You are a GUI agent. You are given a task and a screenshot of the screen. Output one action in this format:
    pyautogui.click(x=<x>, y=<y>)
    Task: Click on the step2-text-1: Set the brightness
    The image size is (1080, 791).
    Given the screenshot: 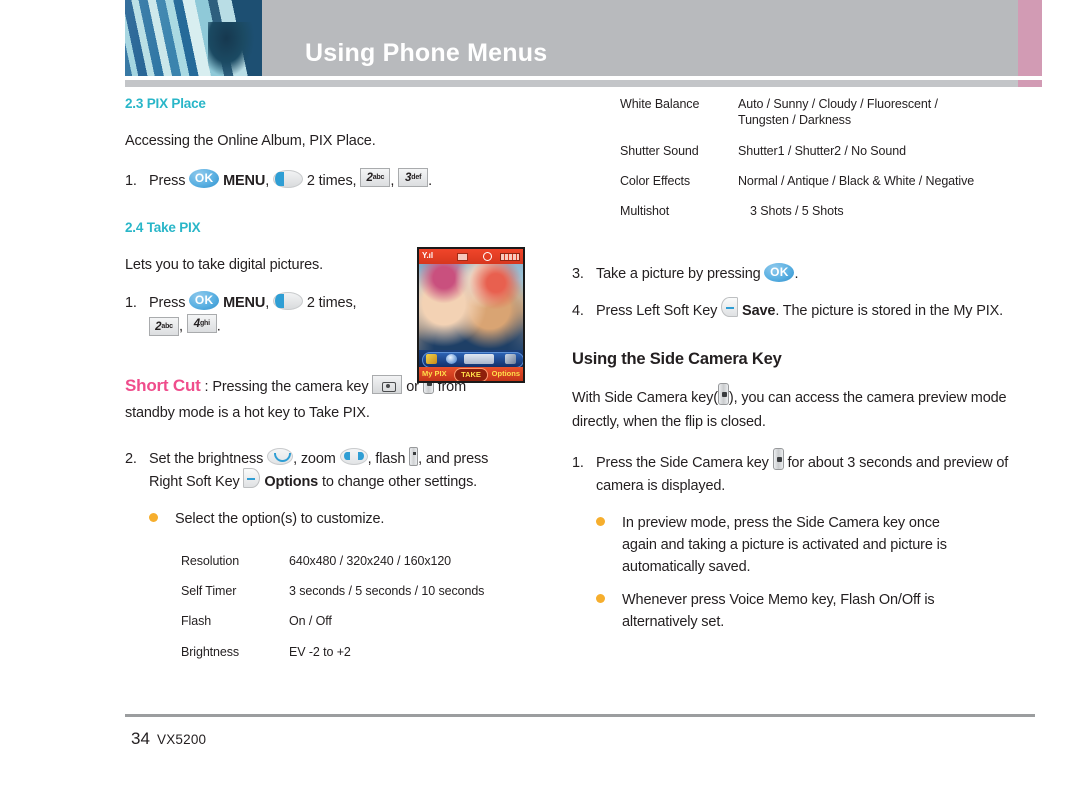 What is the action you would take?
    pyautogui.click(x=206, y=459)
    